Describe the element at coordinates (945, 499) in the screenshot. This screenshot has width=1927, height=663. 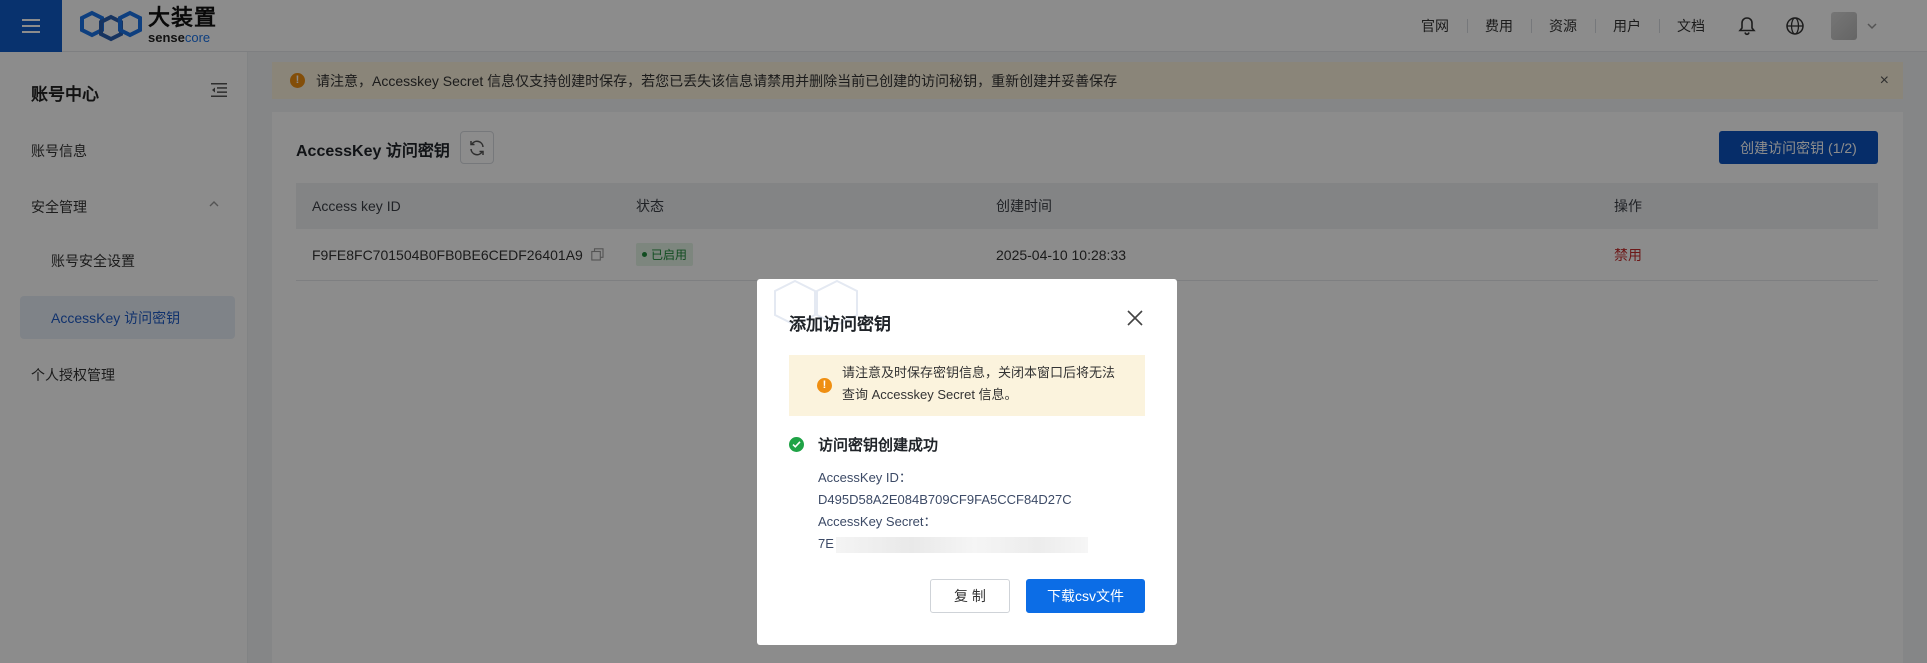
I see `accesskey-id-value: D495D58A2E084B709CF9FA5CCF84D27C` at that location.